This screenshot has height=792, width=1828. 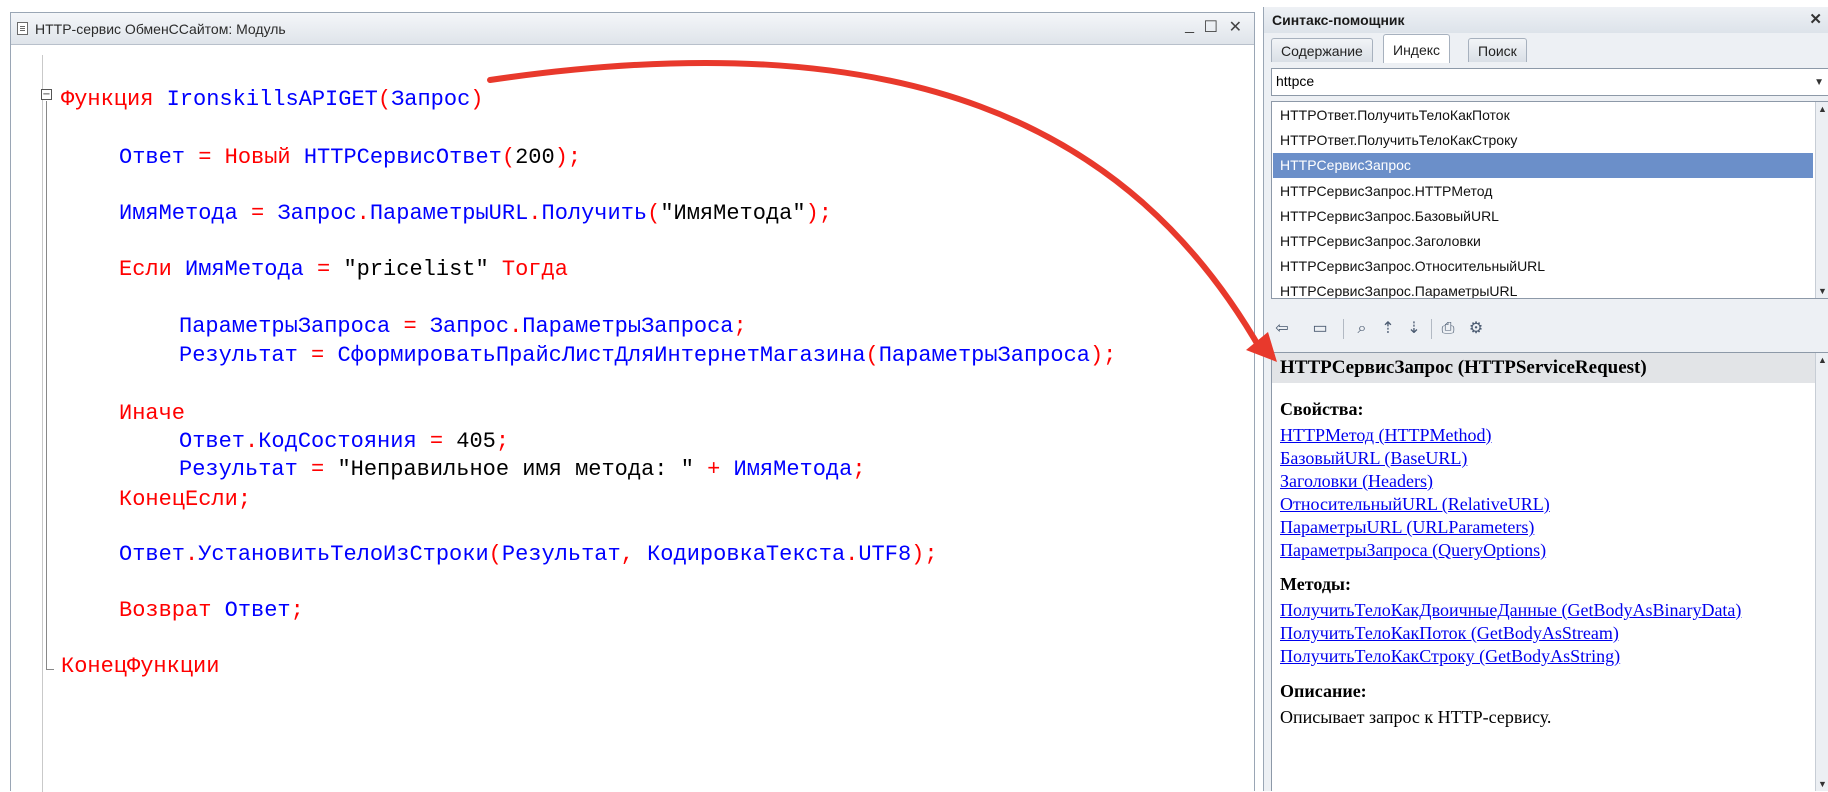 What do you see at coordinates (50, 669) in the screenshot?
I see `fold-end-marker` at bounding box center [50, 669].